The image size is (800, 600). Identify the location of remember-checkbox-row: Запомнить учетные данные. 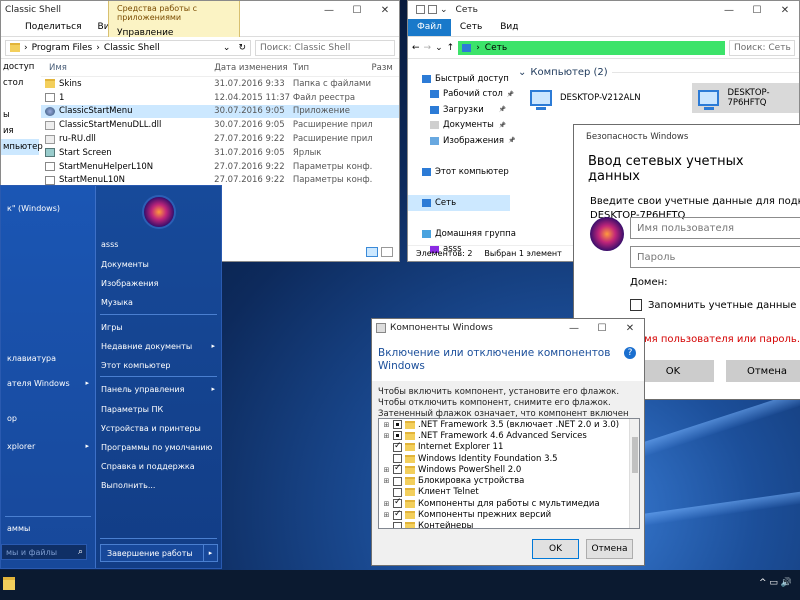
(713, 305).